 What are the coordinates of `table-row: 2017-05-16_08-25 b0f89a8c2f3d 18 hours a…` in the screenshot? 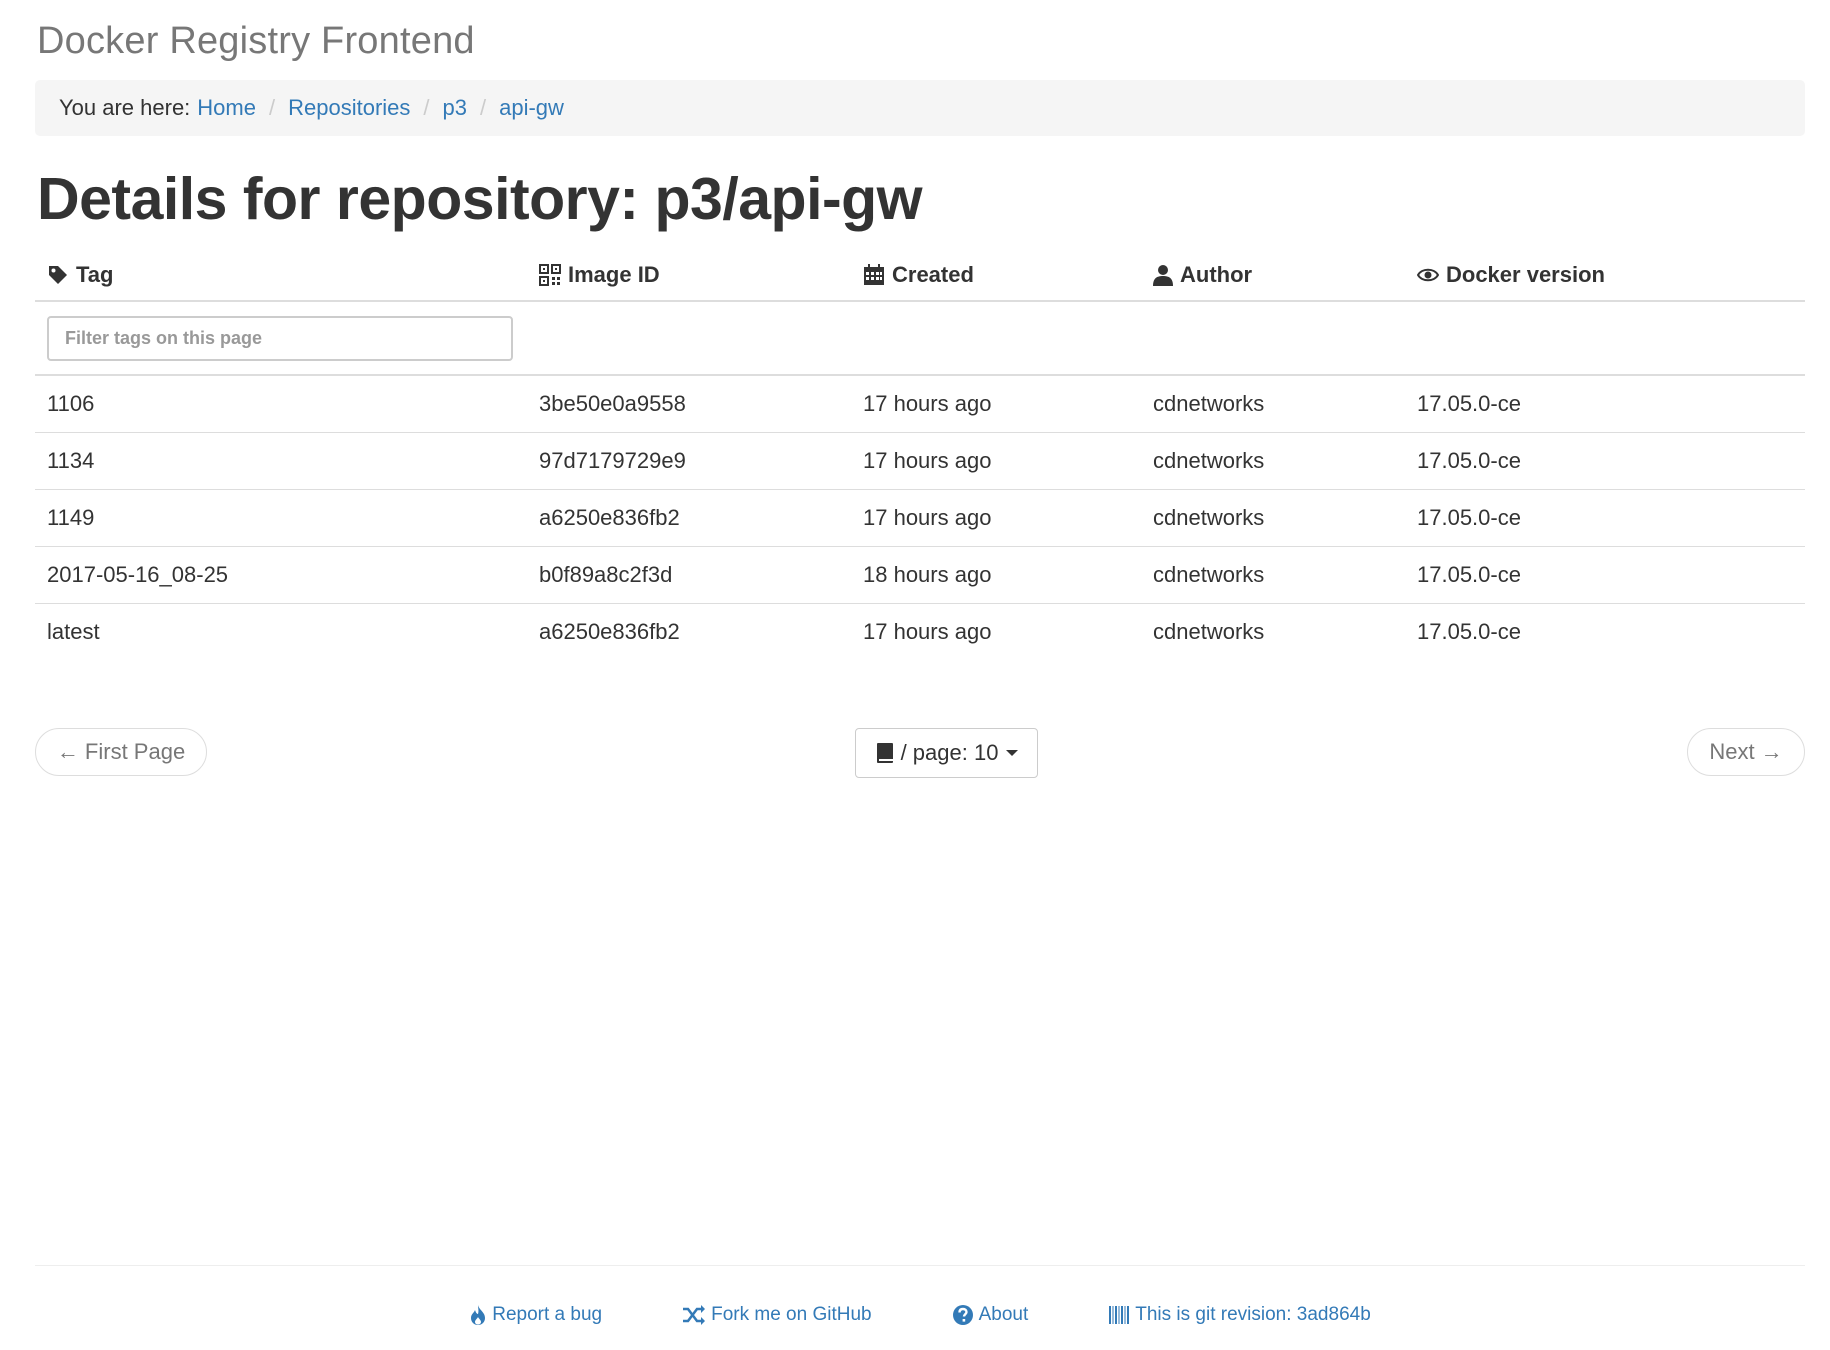 It's located at (920, 575).